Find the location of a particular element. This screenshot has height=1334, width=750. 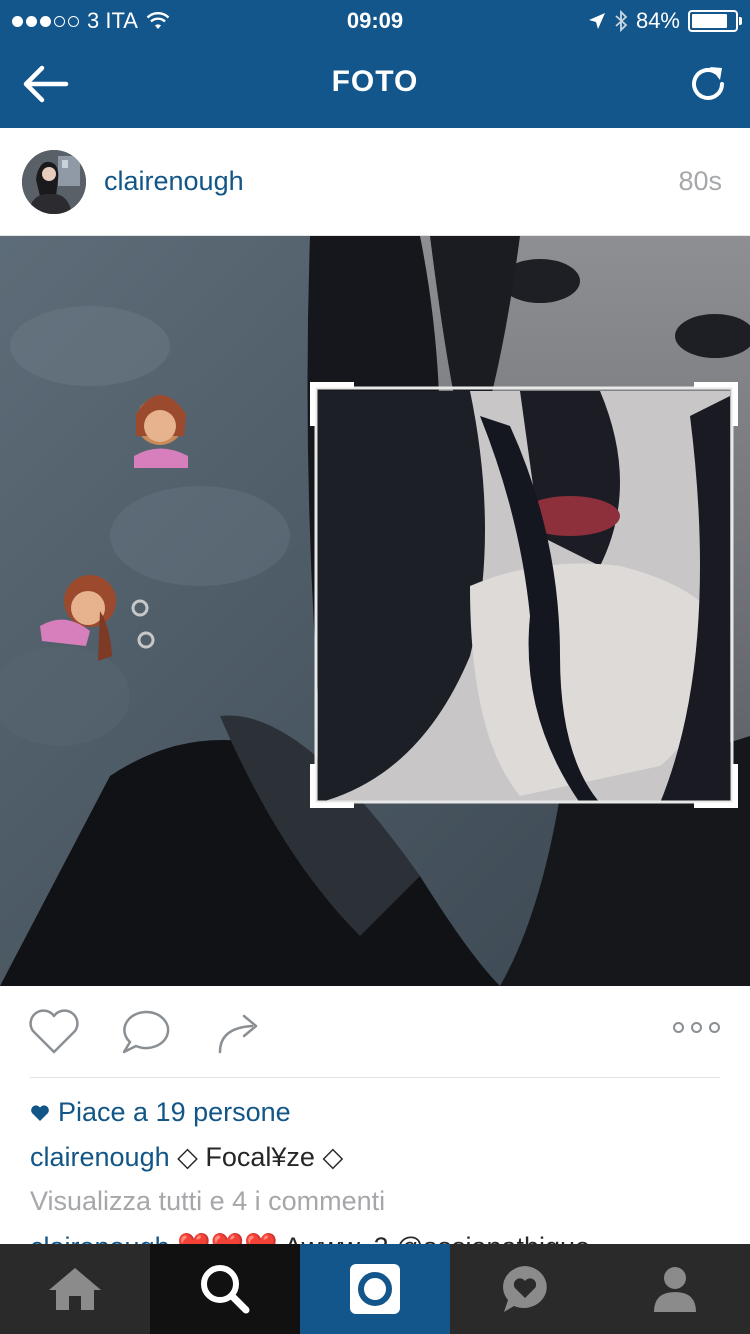

heart-icon is located at coordinates (54, 1031).